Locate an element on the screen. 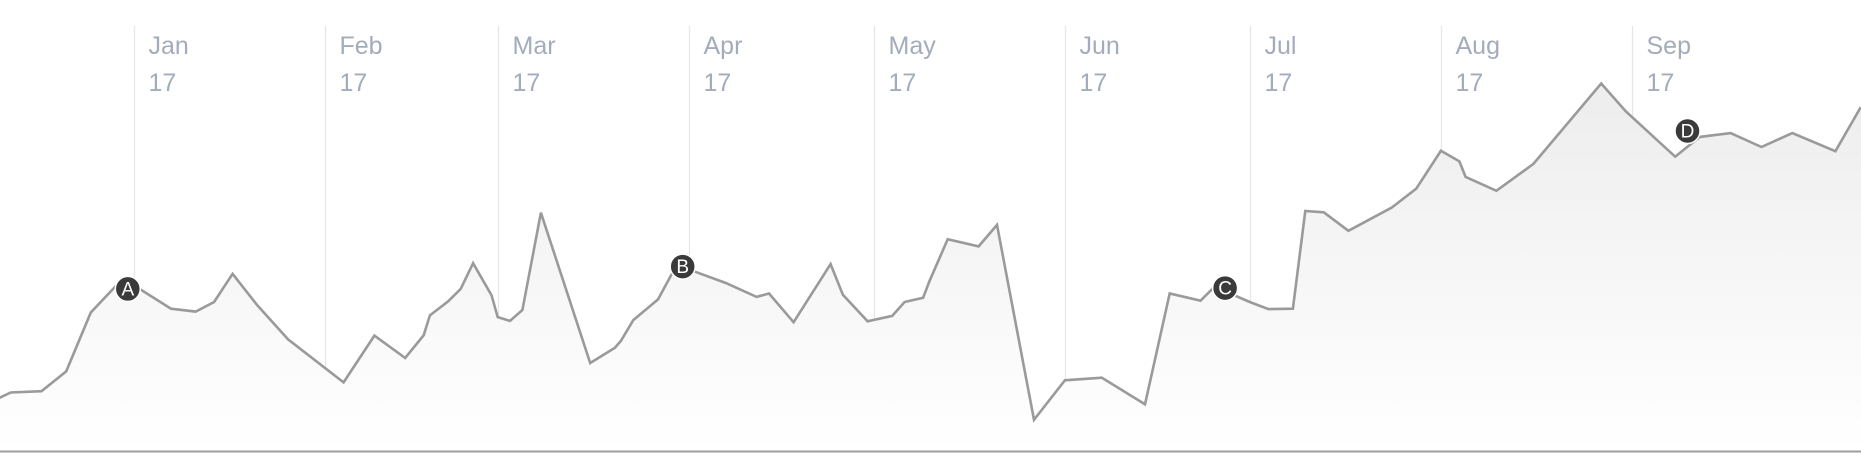  annotation-marker-b: B is located at coordinates (682, 266).